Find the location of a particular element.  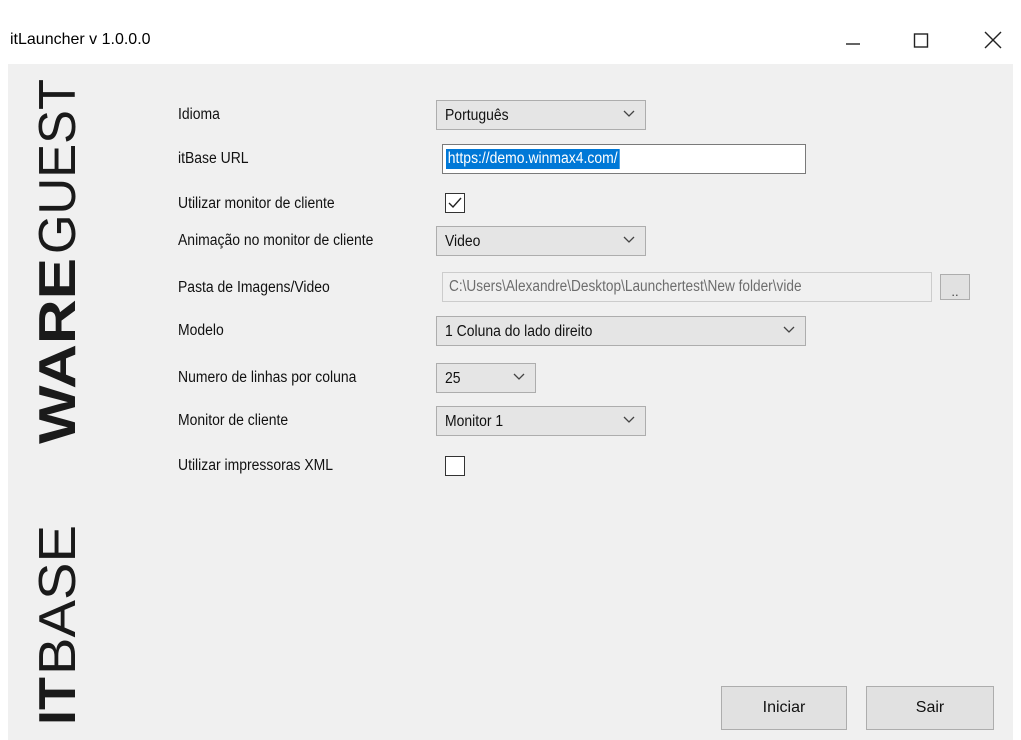

label-animacao: Animação no monitor de cliente is located at coordinates (276, 240).